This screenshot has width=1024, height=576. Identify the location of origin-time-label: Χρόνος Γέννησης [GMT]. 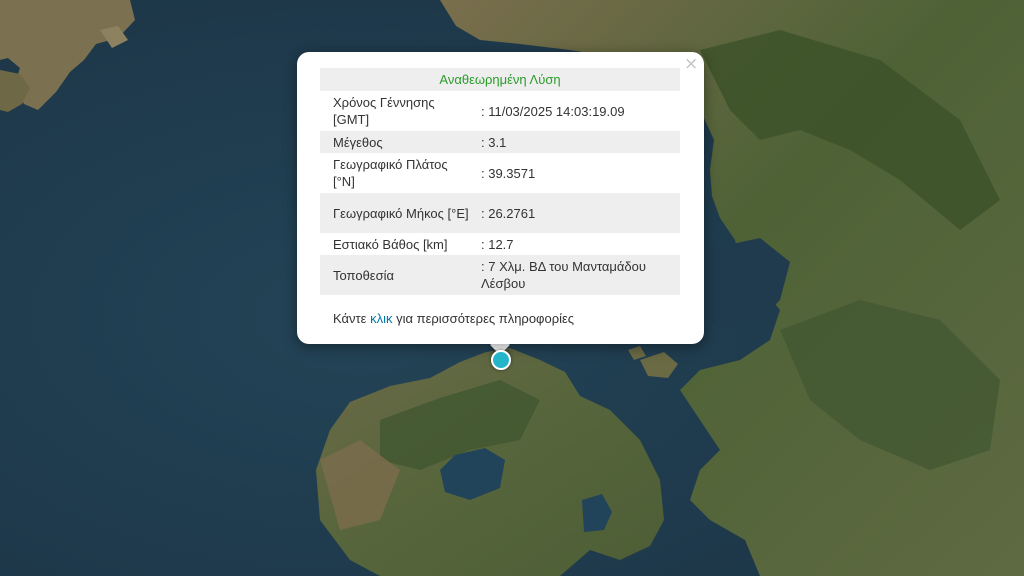
(384, 111).